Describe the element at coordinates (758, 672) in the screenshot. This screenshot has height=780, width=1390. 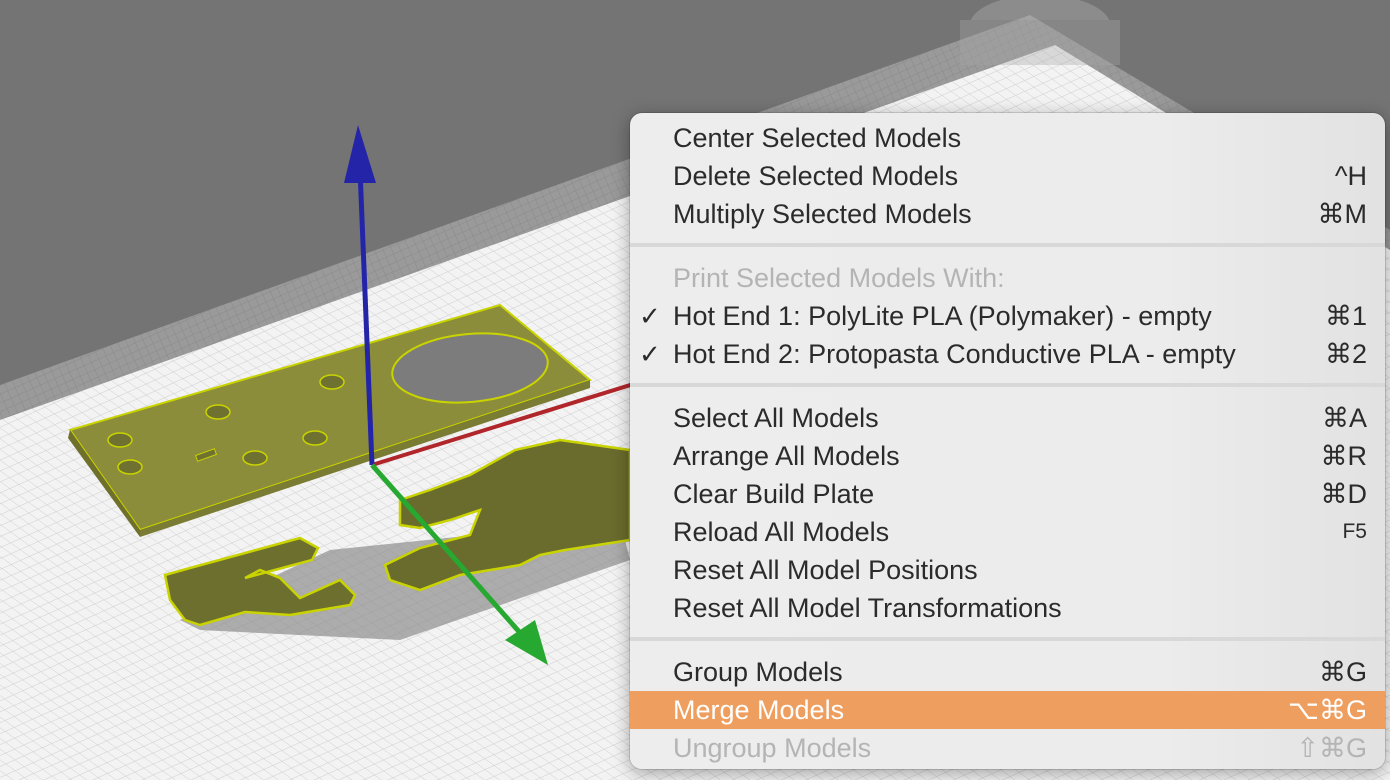
I see `menu-item-label: Group Models` at that location.